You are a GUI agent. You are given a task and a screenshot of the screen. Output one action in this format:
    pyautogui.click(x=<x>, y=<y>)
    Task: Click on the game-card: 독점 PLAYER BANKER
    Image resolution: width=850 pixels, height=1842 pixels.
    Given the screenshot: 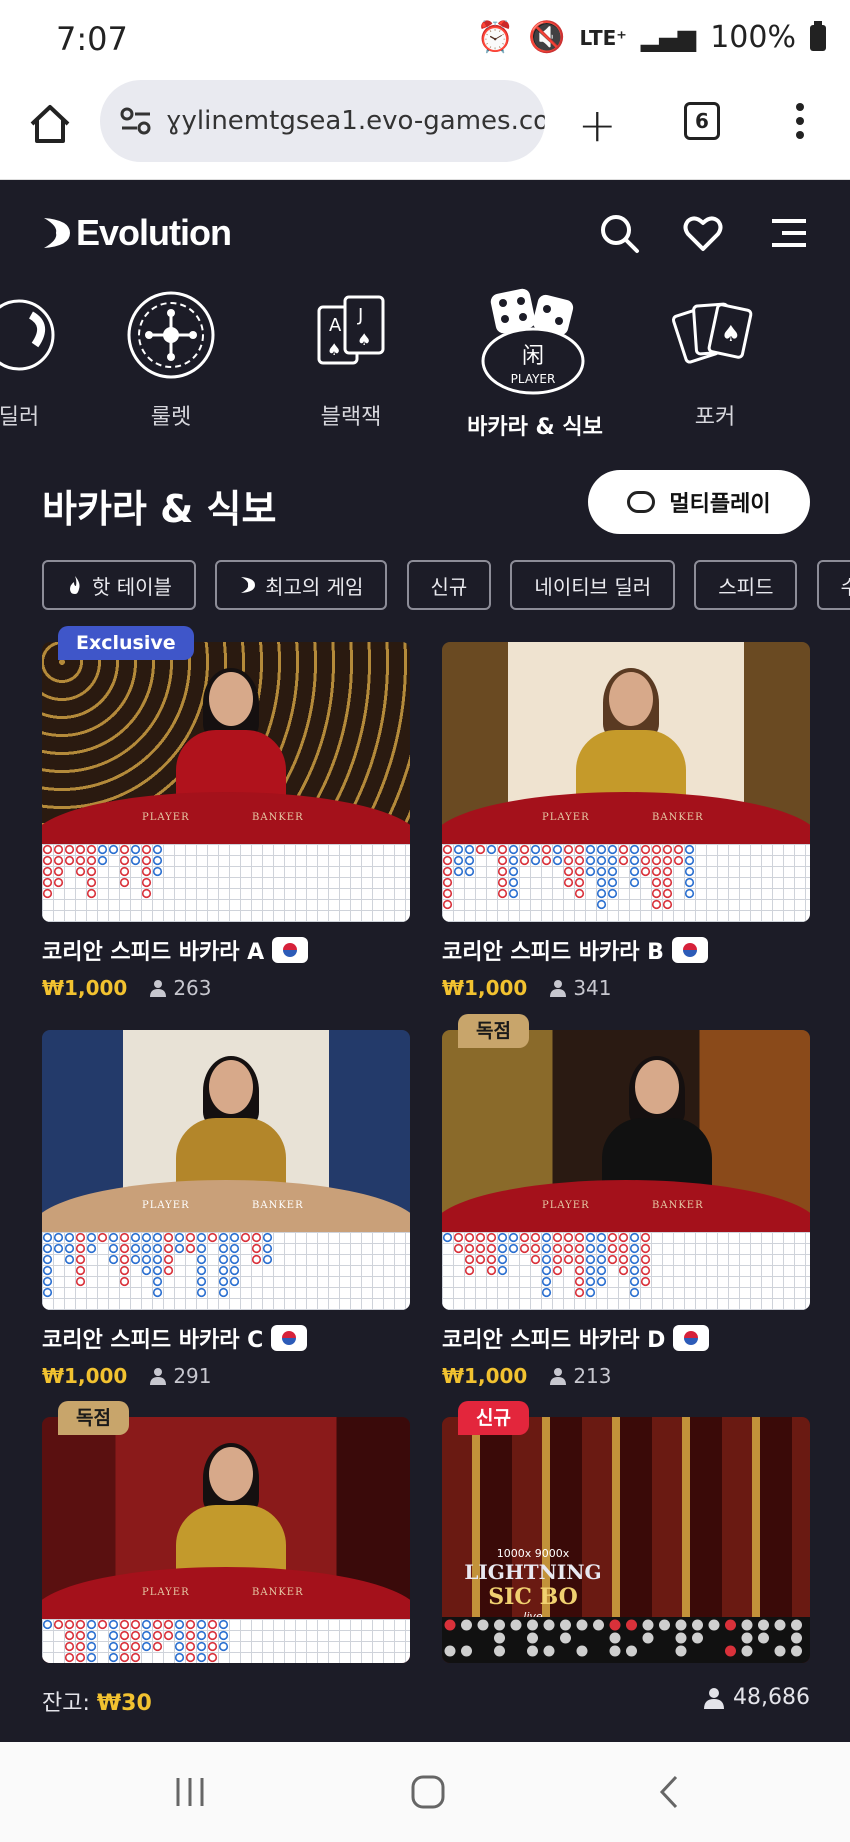 What is the action you would take?
    pyautogui.click(x=226, y=1532)
    